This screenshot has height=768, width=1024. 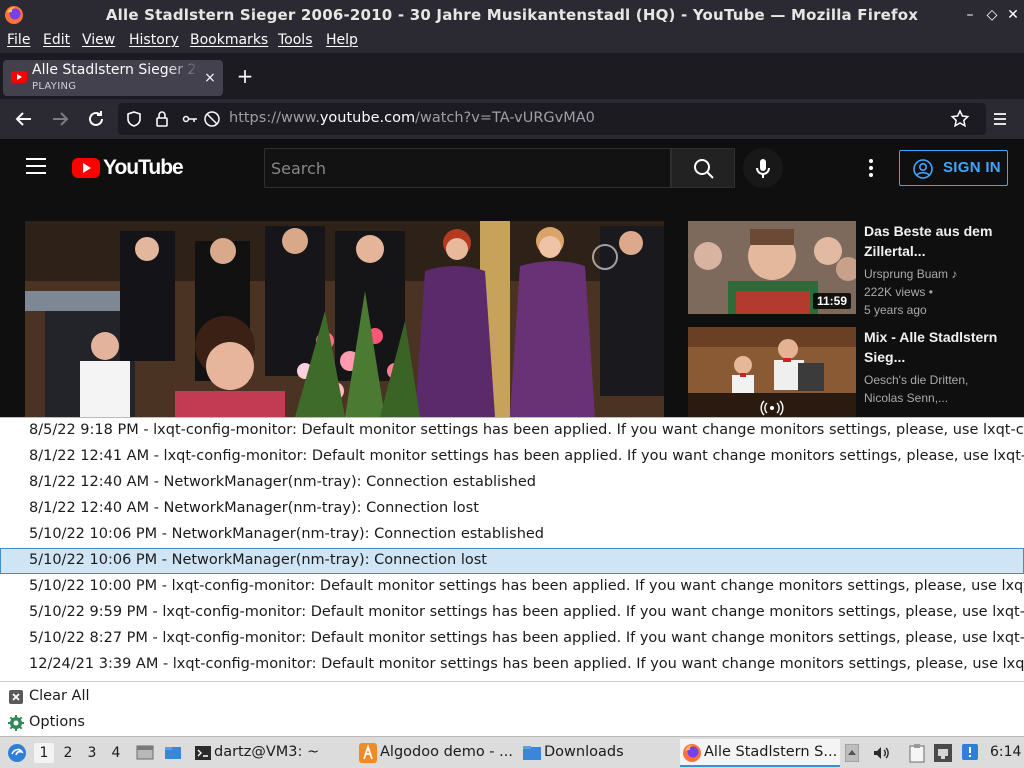 What do you see at coordinates (210, 78) in the screenshot?
I see `close-tab-icon: ×` at bounding box center [210, 78].